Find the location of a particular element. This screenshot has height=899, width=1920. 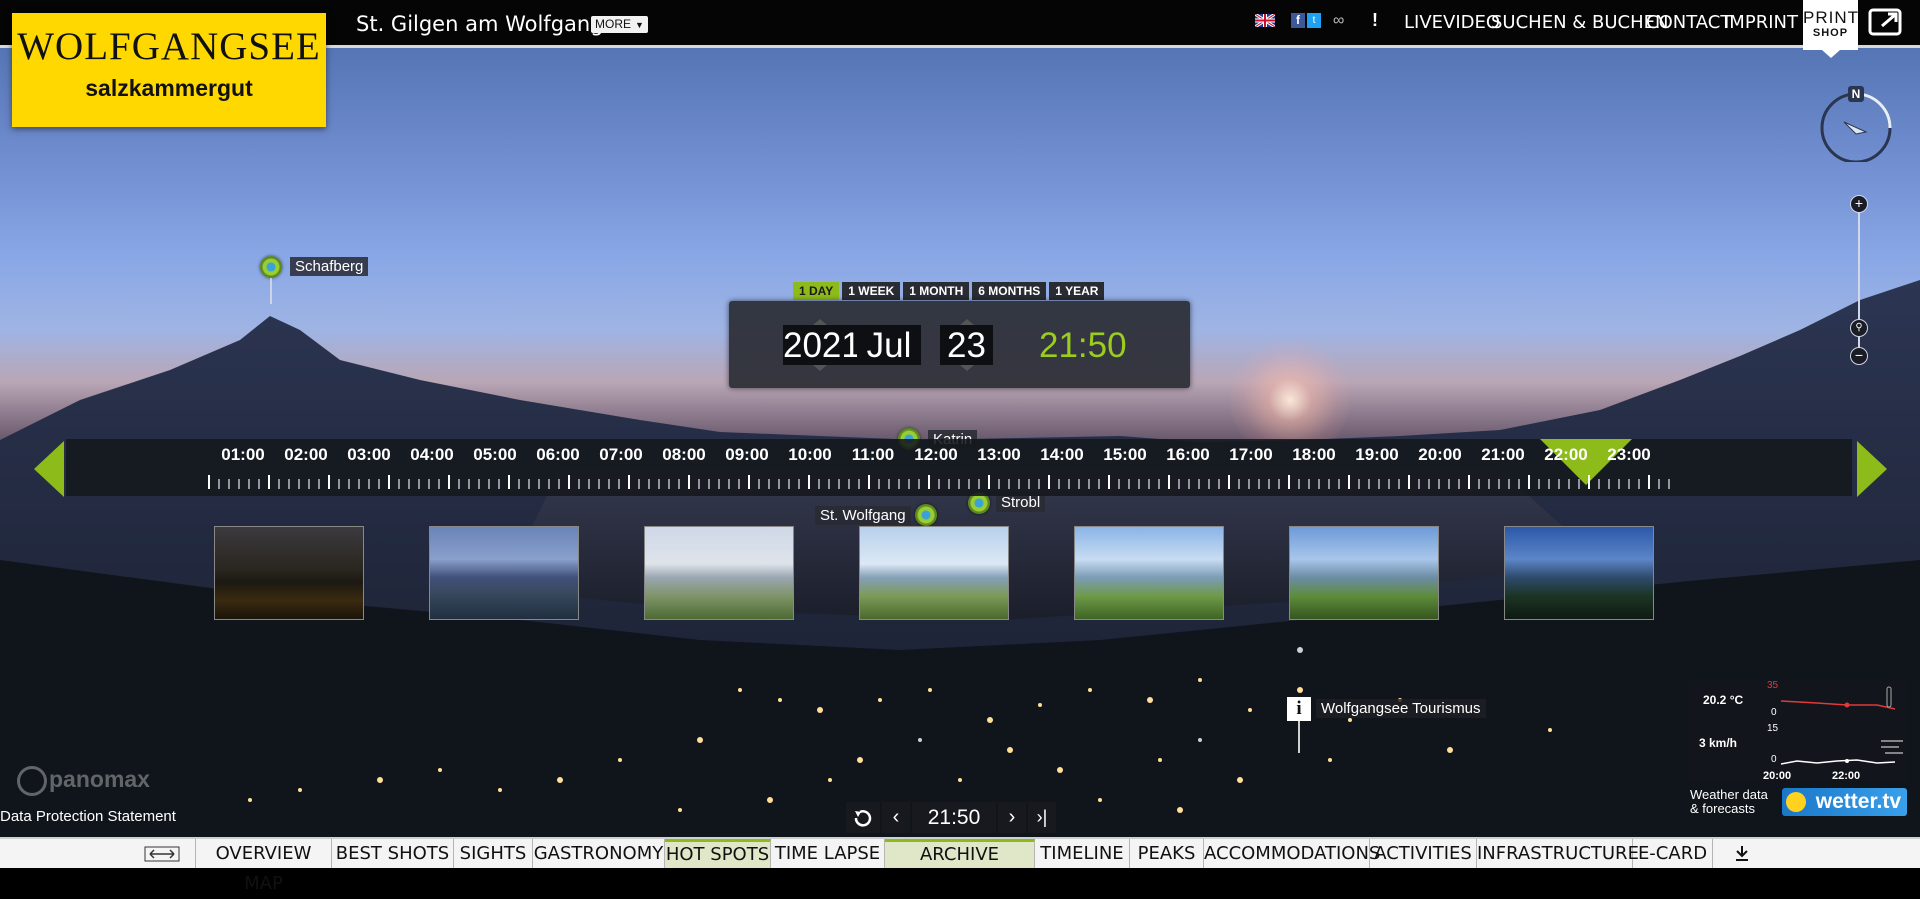

twitter-icon: t is located at coordinates (1314, 20).